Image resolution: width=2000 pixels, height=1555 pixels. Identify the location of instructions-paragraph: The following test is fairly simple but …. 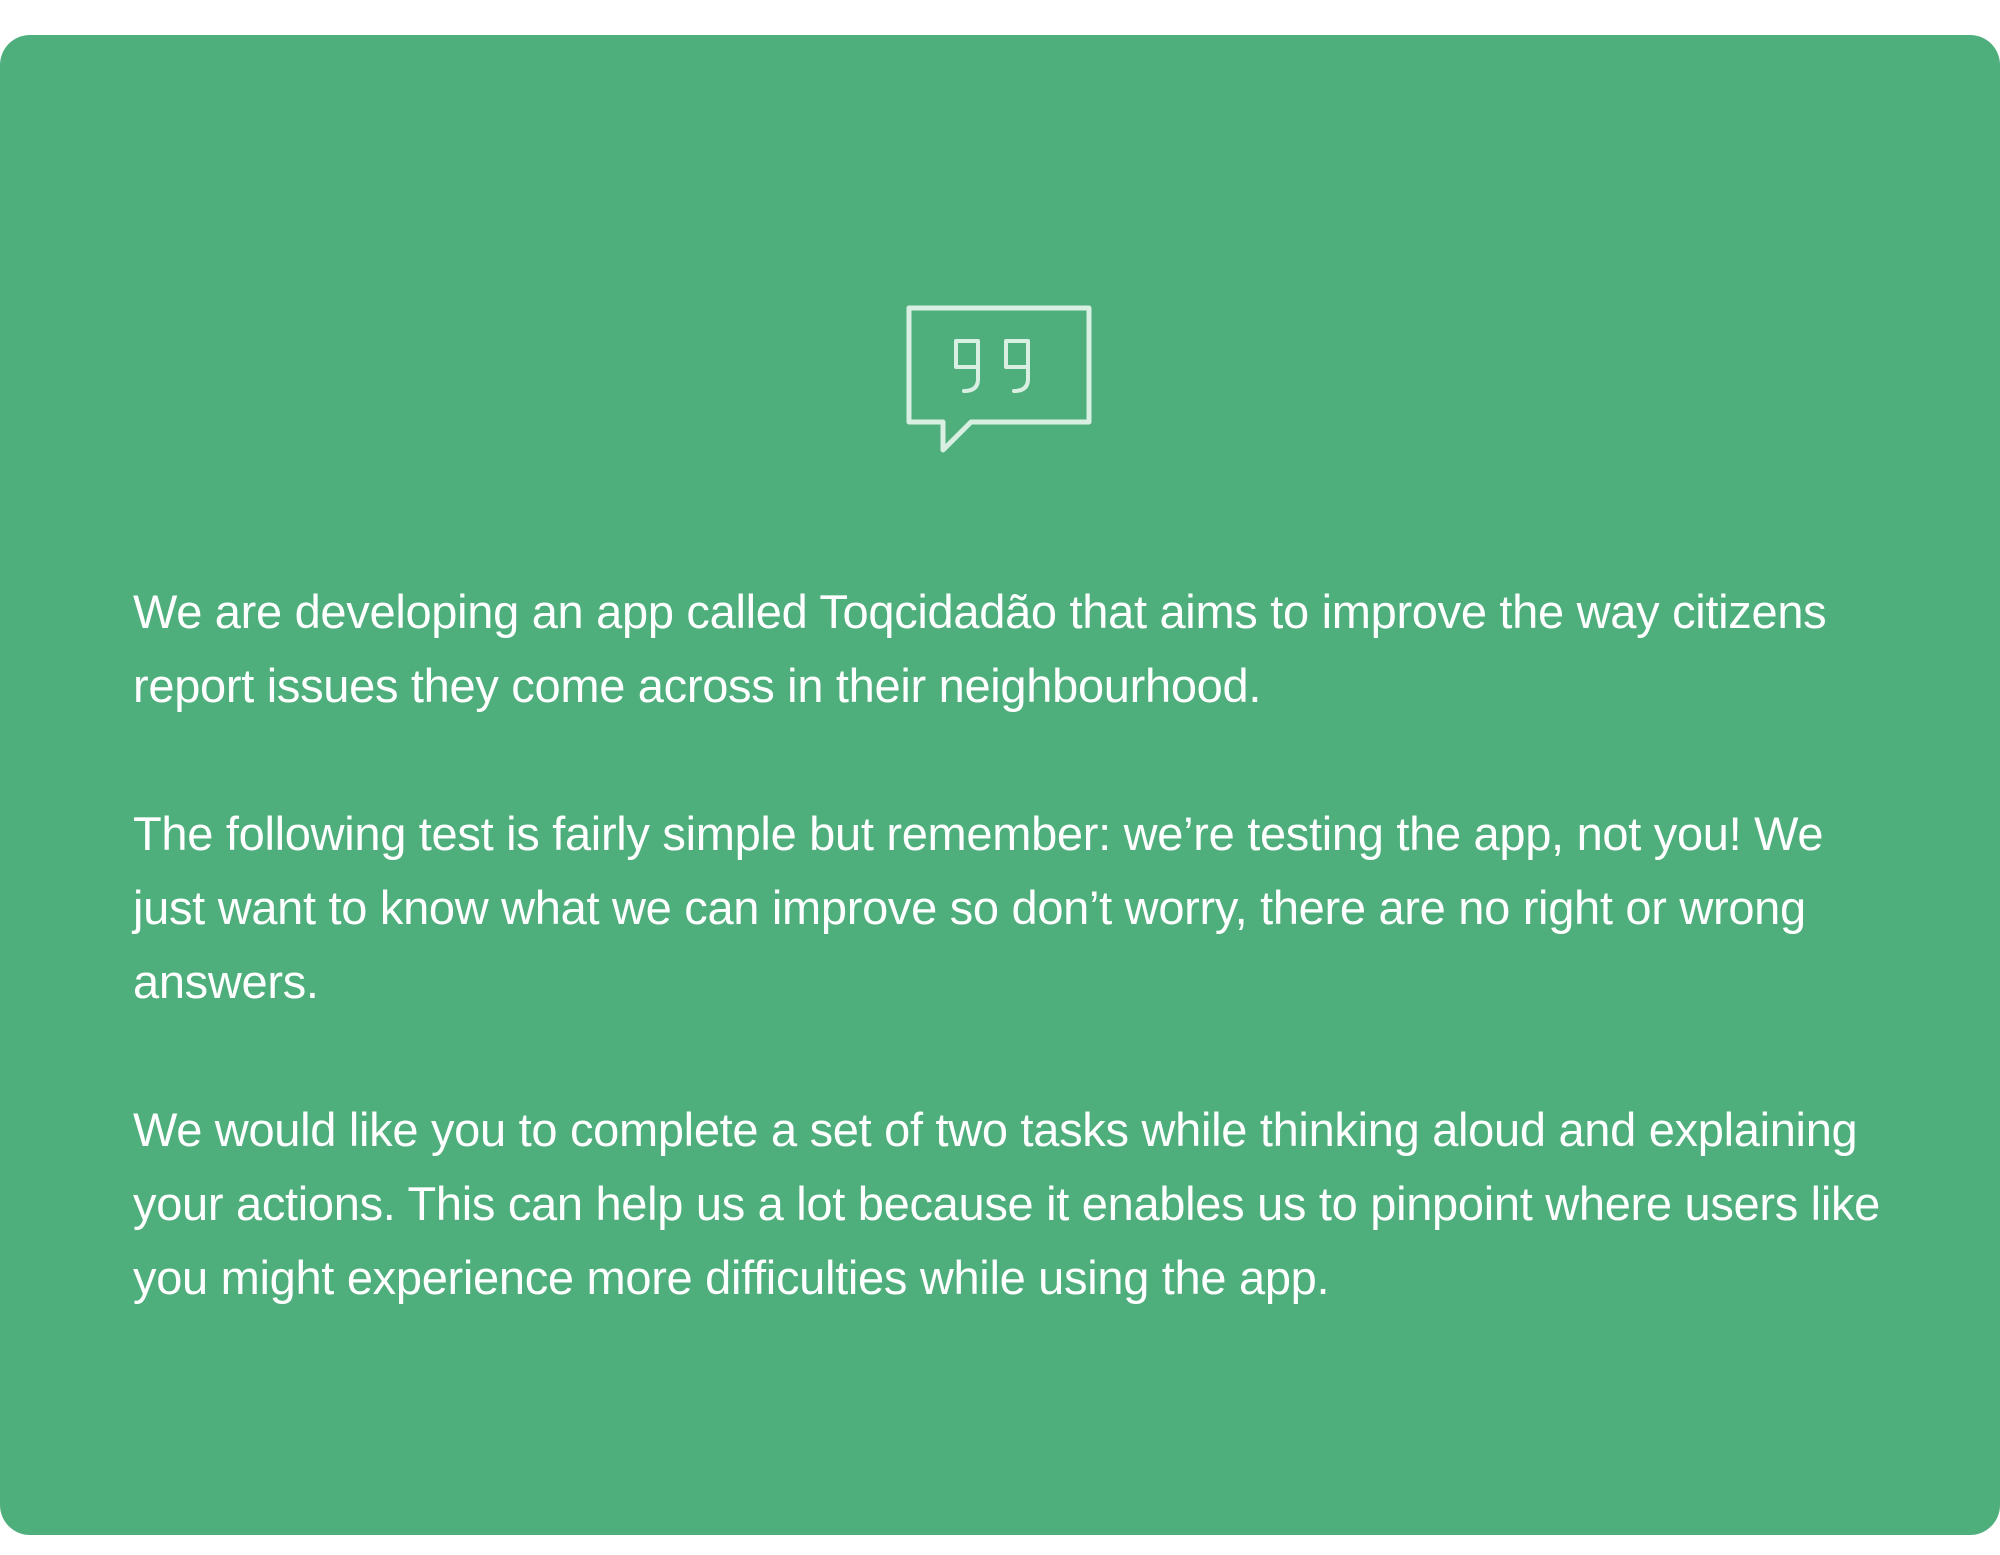
(978, 907).